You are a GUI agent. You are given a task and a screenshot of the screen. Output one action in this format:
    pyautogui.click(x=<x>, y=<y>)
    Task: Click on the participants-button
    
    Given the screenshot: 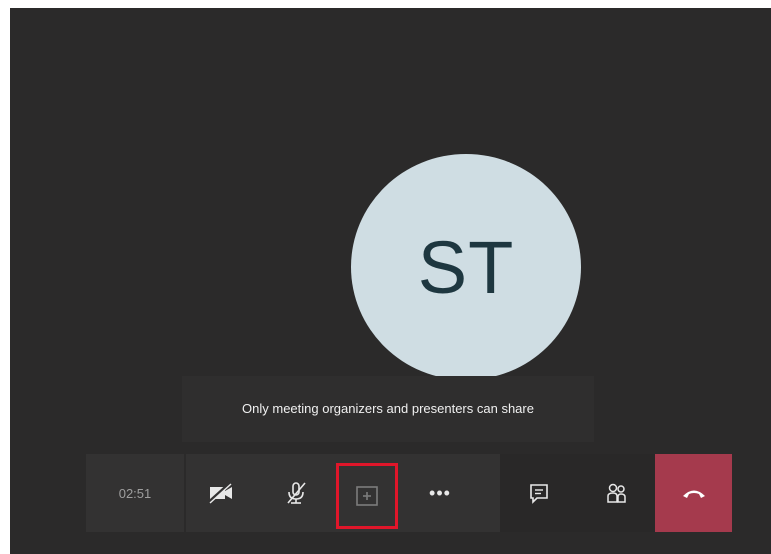 What is the action you would take?
    pyautogui.click(x=616, y=493)
    